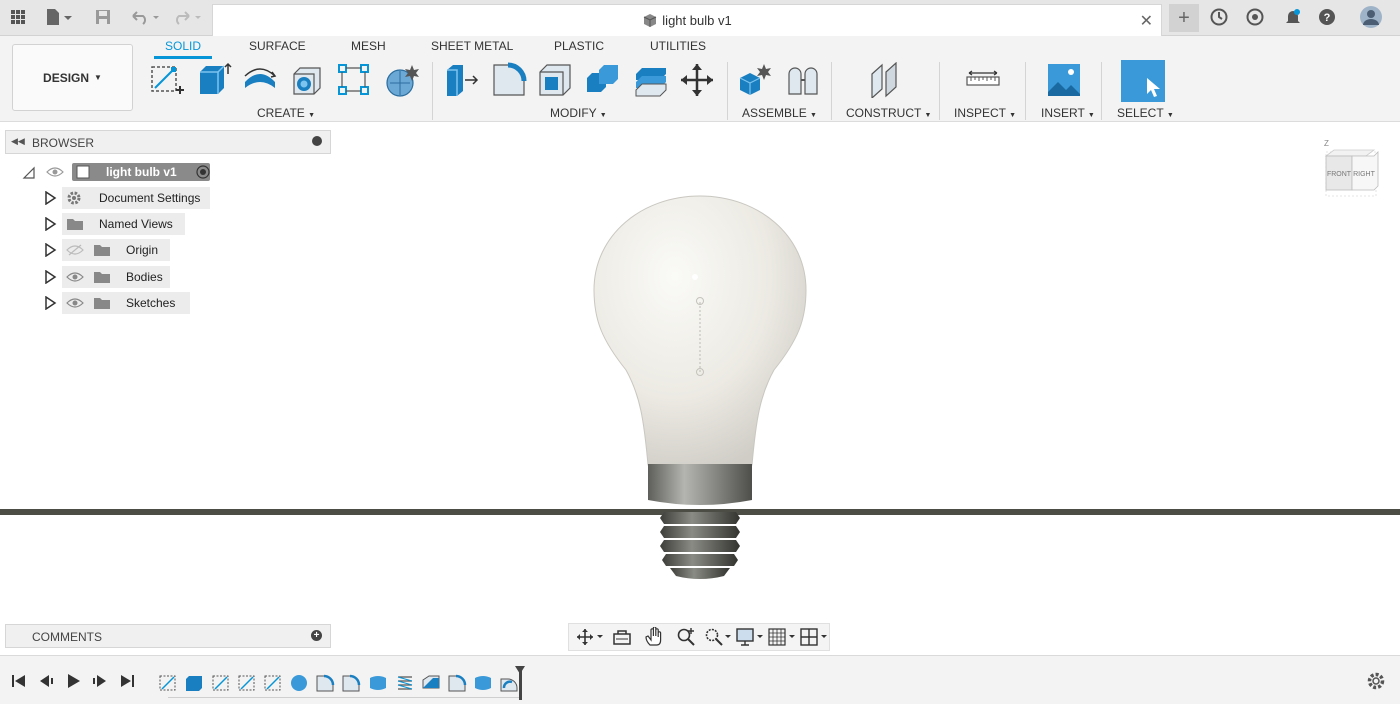  I want to click on previous-step-icon, so click(46, 681).